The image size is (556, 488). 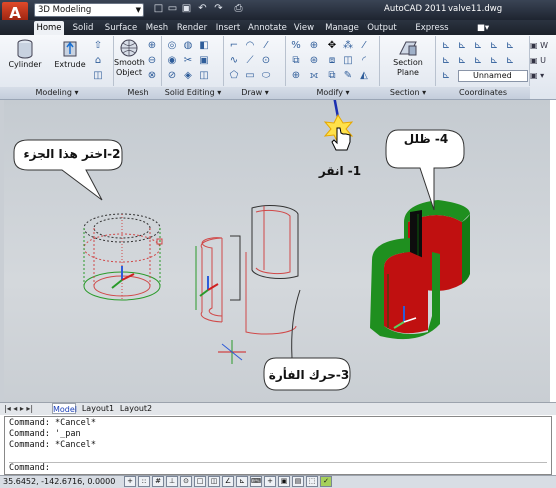 What do you see at coordinates (138, 93) in the screenshot?
I see `panel-title-mesh: Mesh` at bounding box center [138, 93].